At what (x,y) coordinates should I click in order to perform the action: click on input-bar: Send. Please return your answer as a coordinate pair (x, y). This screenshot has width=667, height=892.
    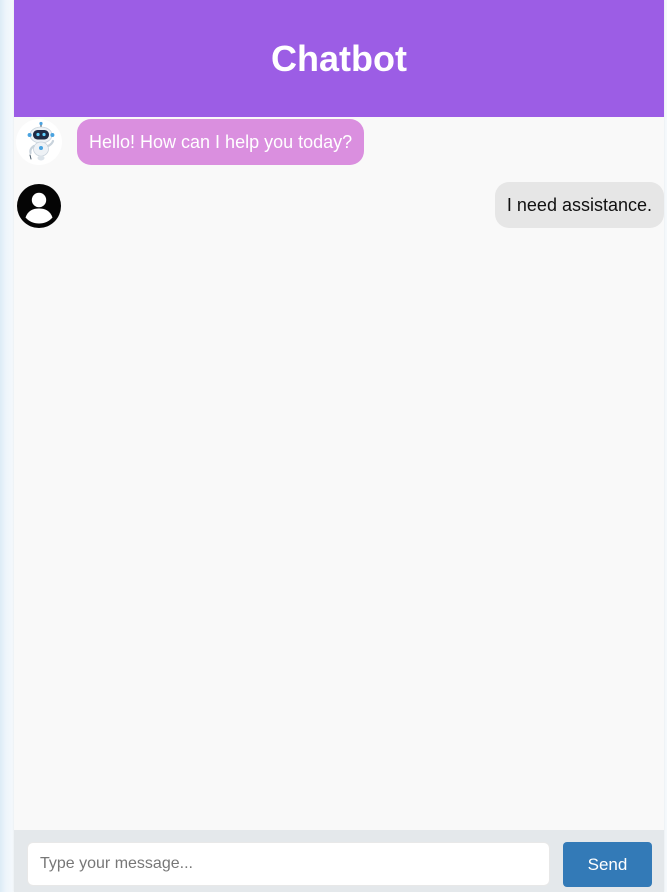
    Looking at the image, I should click on (339, 861).